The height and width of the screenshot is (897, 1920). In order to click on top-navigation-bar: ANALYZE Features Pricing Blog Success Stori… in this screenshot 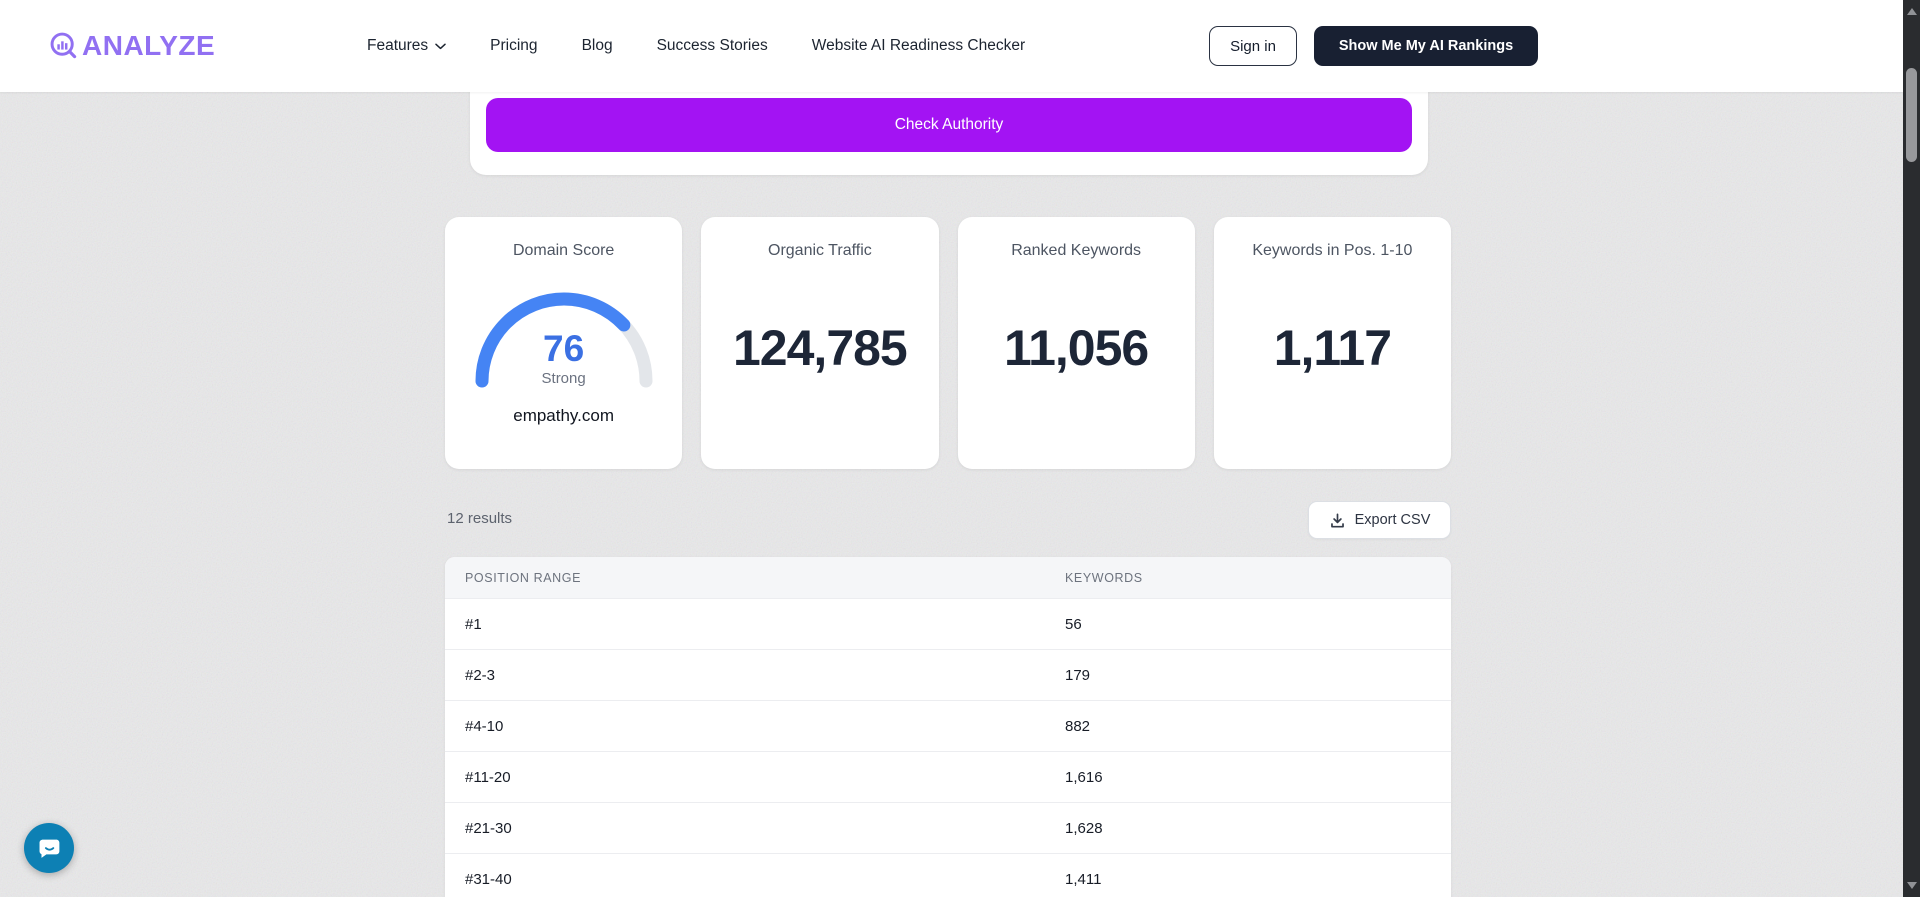, I will do `click(951, 46)`.